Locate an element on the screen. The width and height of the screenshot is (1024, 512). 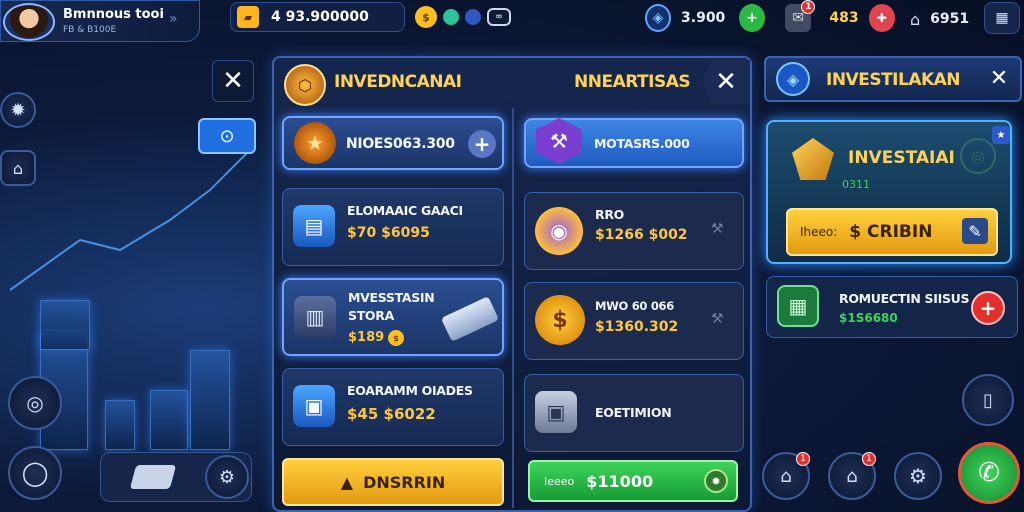
gems-counter: ◈ 3.900 + is located at coordinates (705, 18).